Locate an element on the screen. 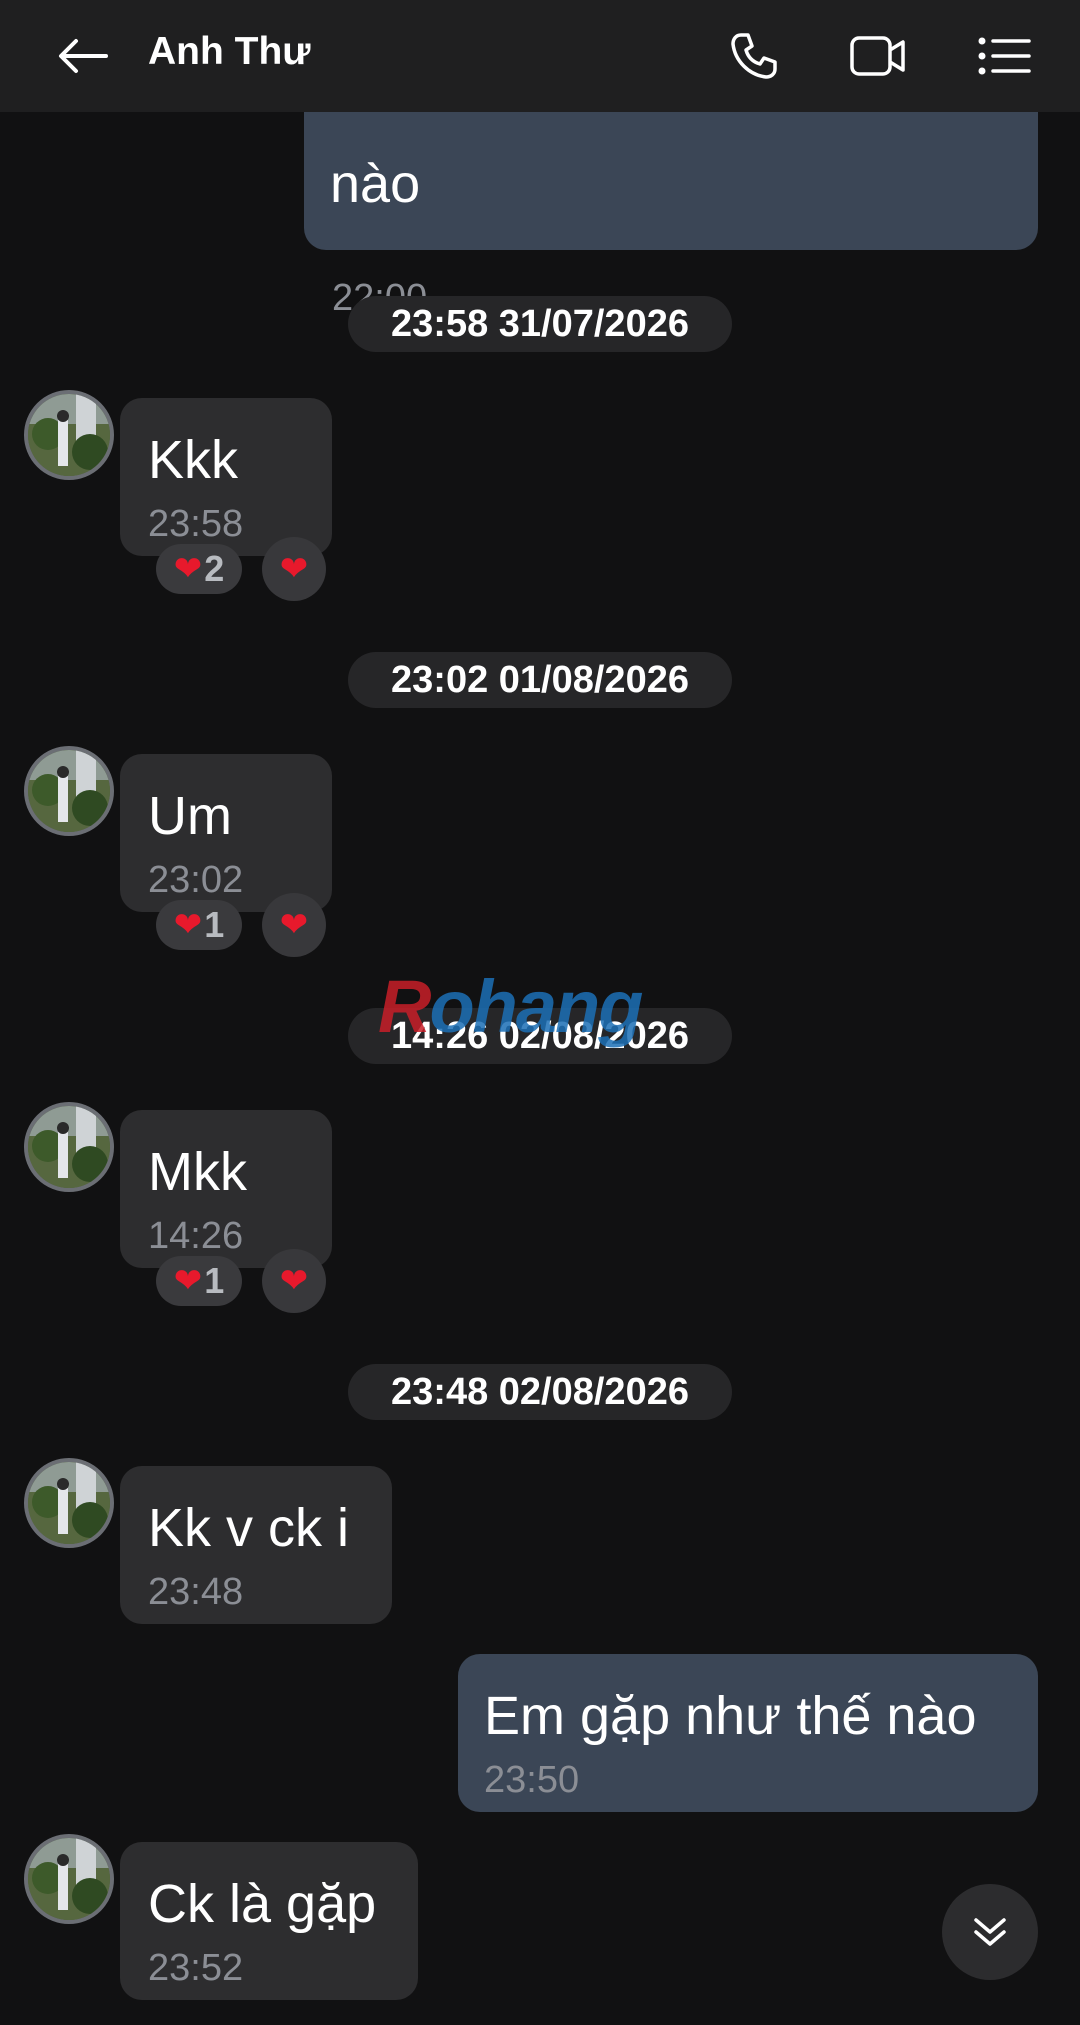 The width and height of the screenshot is (1080, 2025). arrow-left-icon is located at coordinates (83, 56).